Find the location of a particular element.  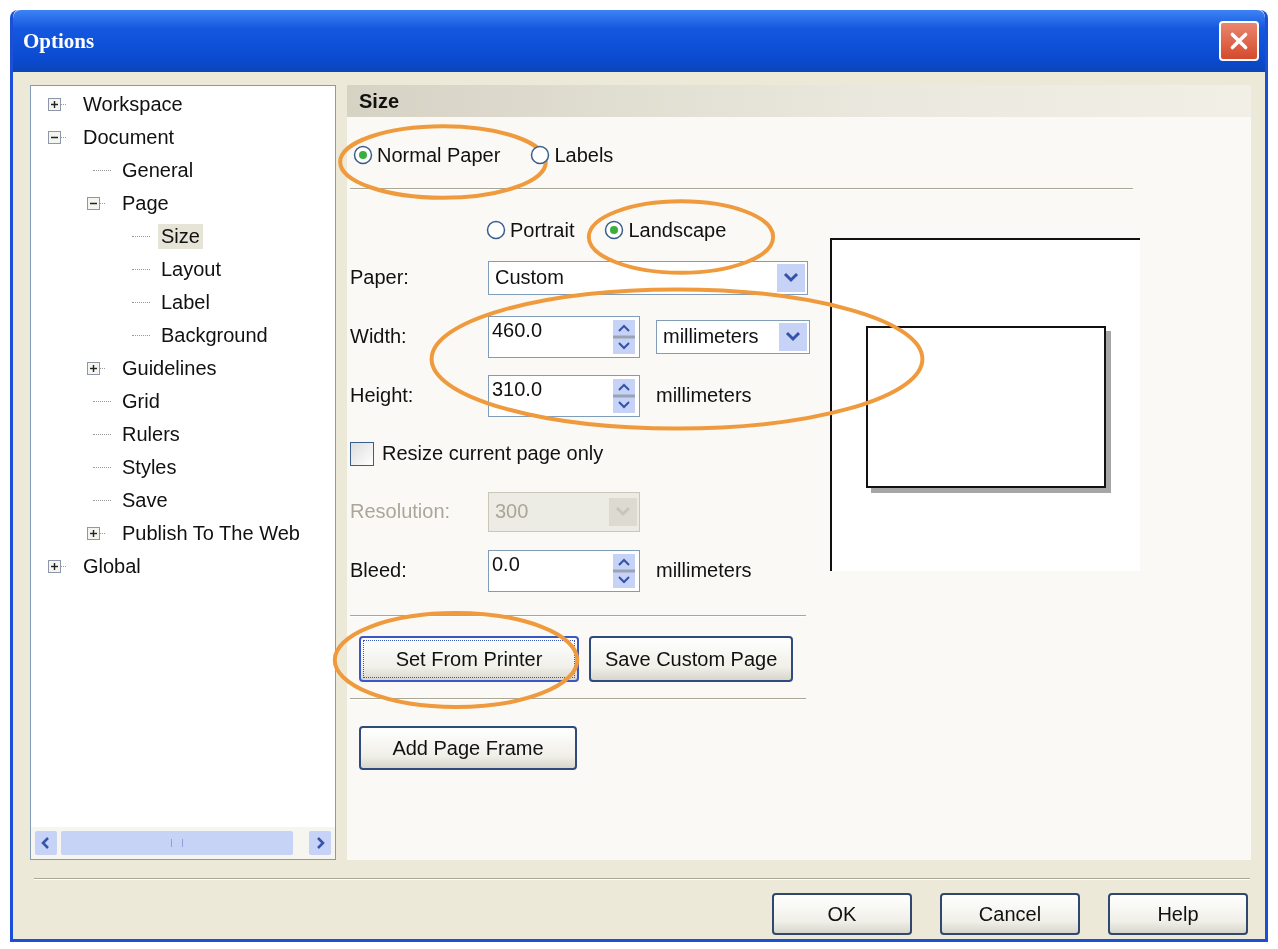

close-icon is located at coordinates (1239, 41).